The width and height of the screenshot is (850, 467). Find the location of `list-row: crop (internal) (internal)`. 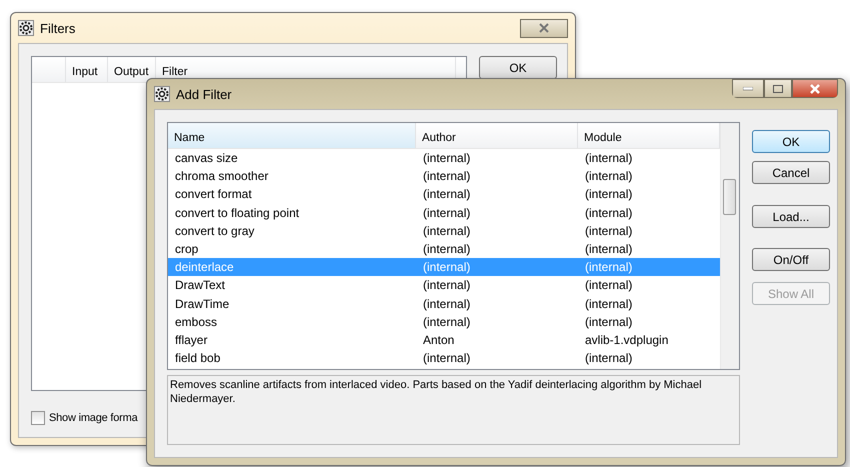

list-row: crop (internal) (internal) is located at coordinates (444, 249).